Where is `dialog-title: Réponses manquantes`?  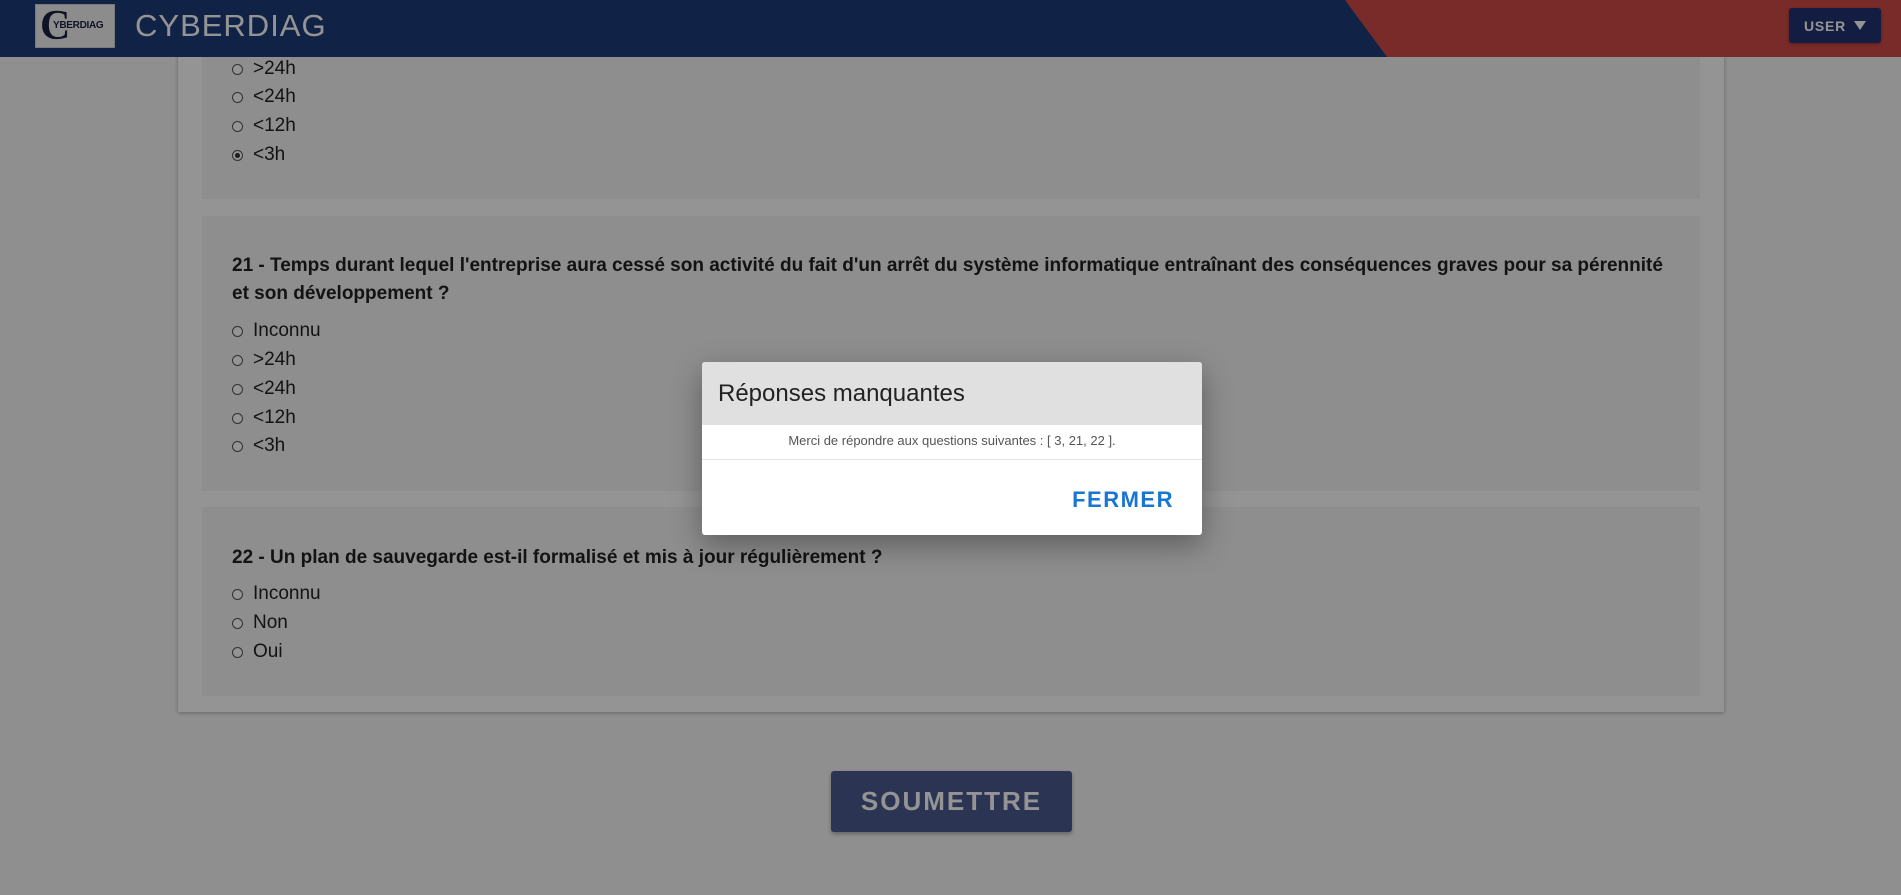 dialog-title: Réponses manquantes is located at coordinates (952, 393).